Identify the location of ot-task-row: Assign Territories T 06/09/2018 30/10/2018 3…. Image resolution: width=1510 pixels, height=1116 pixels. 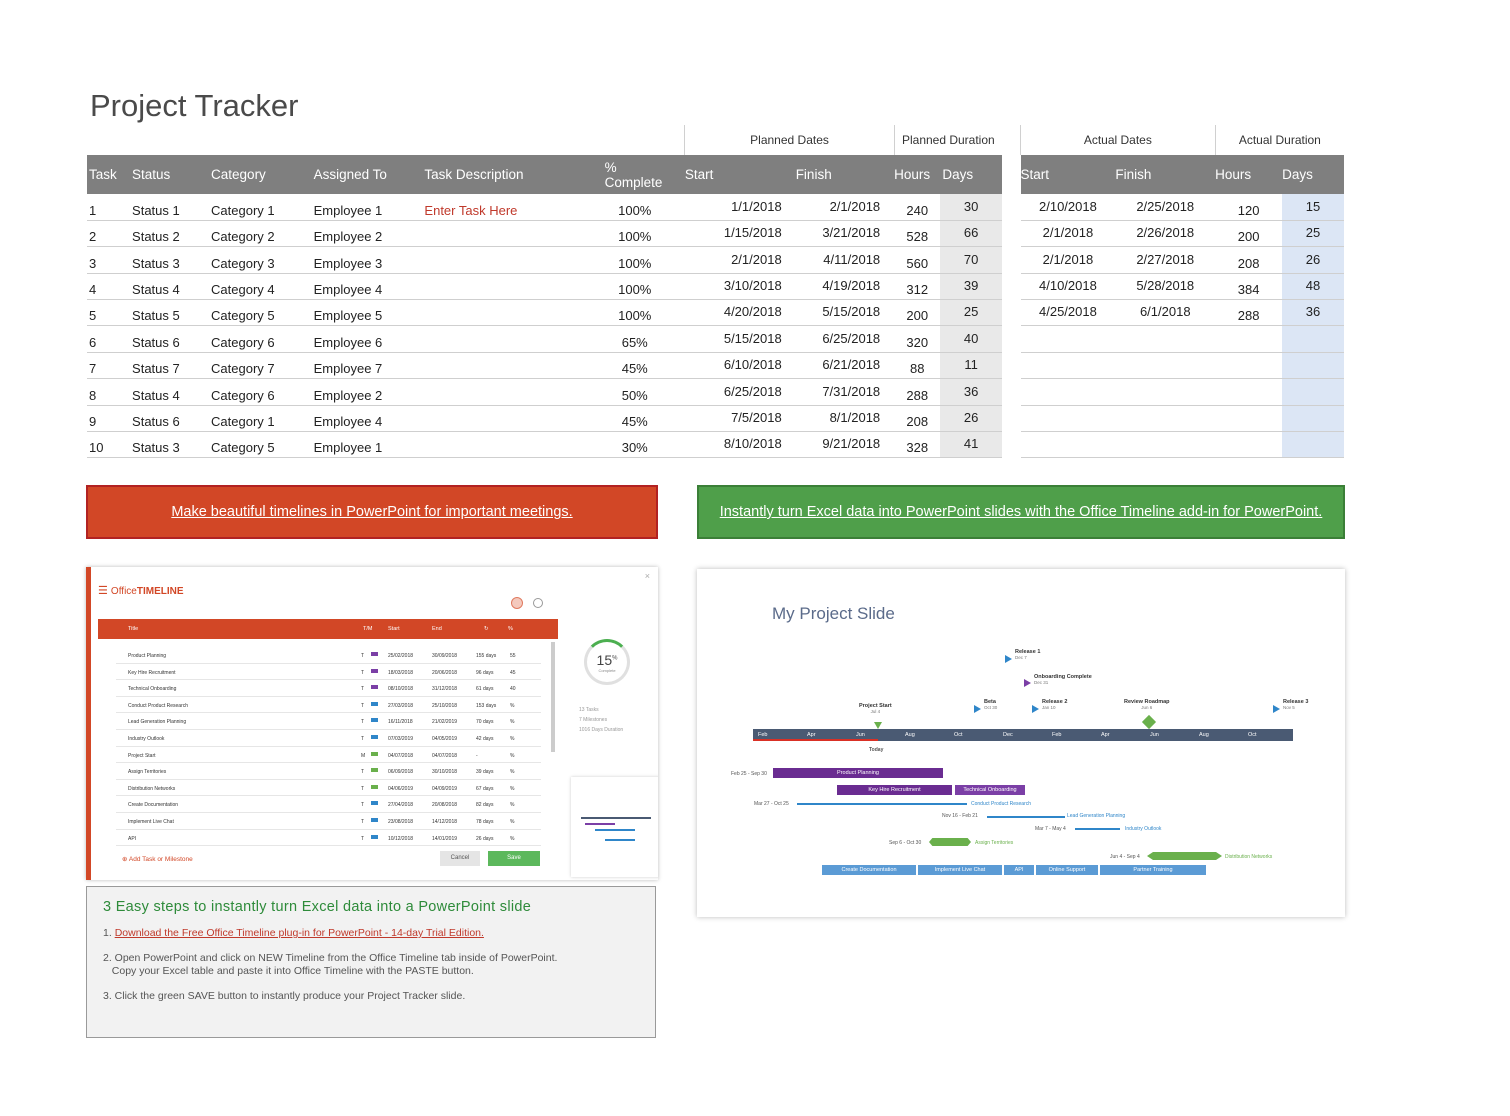
(328, 771).